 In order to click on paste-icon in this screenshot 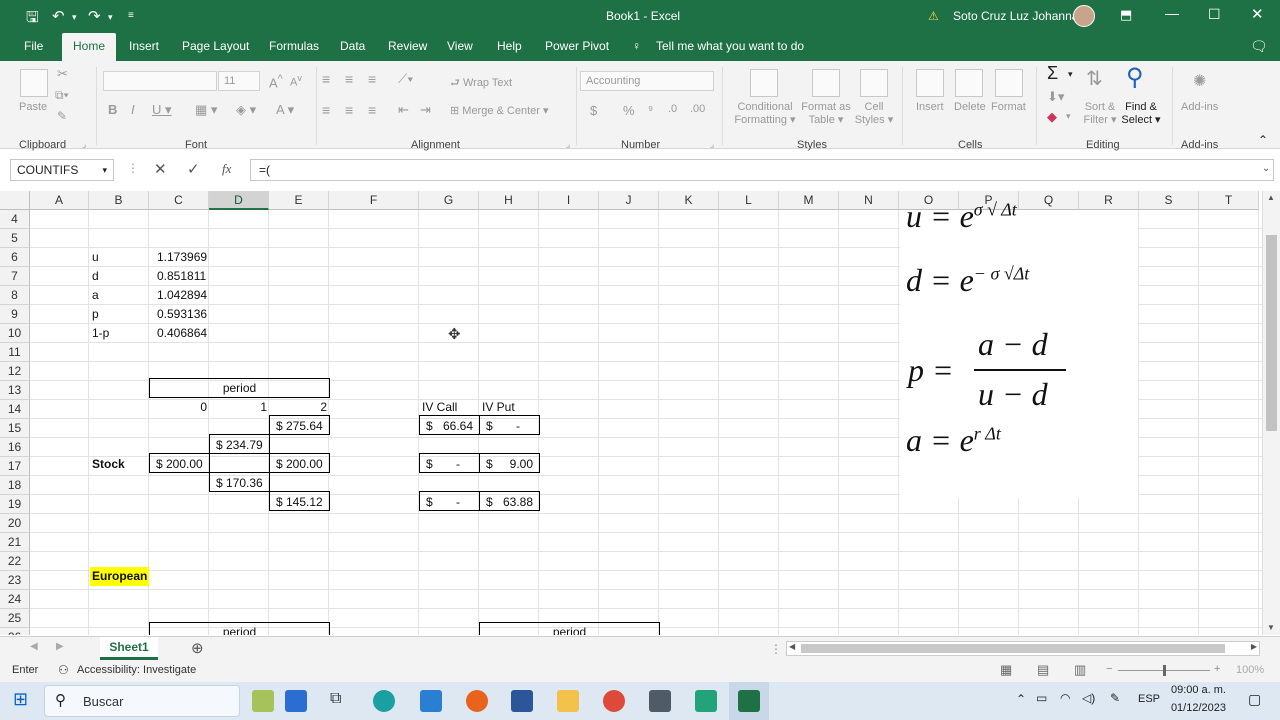, I will do `click(34, 83)`.